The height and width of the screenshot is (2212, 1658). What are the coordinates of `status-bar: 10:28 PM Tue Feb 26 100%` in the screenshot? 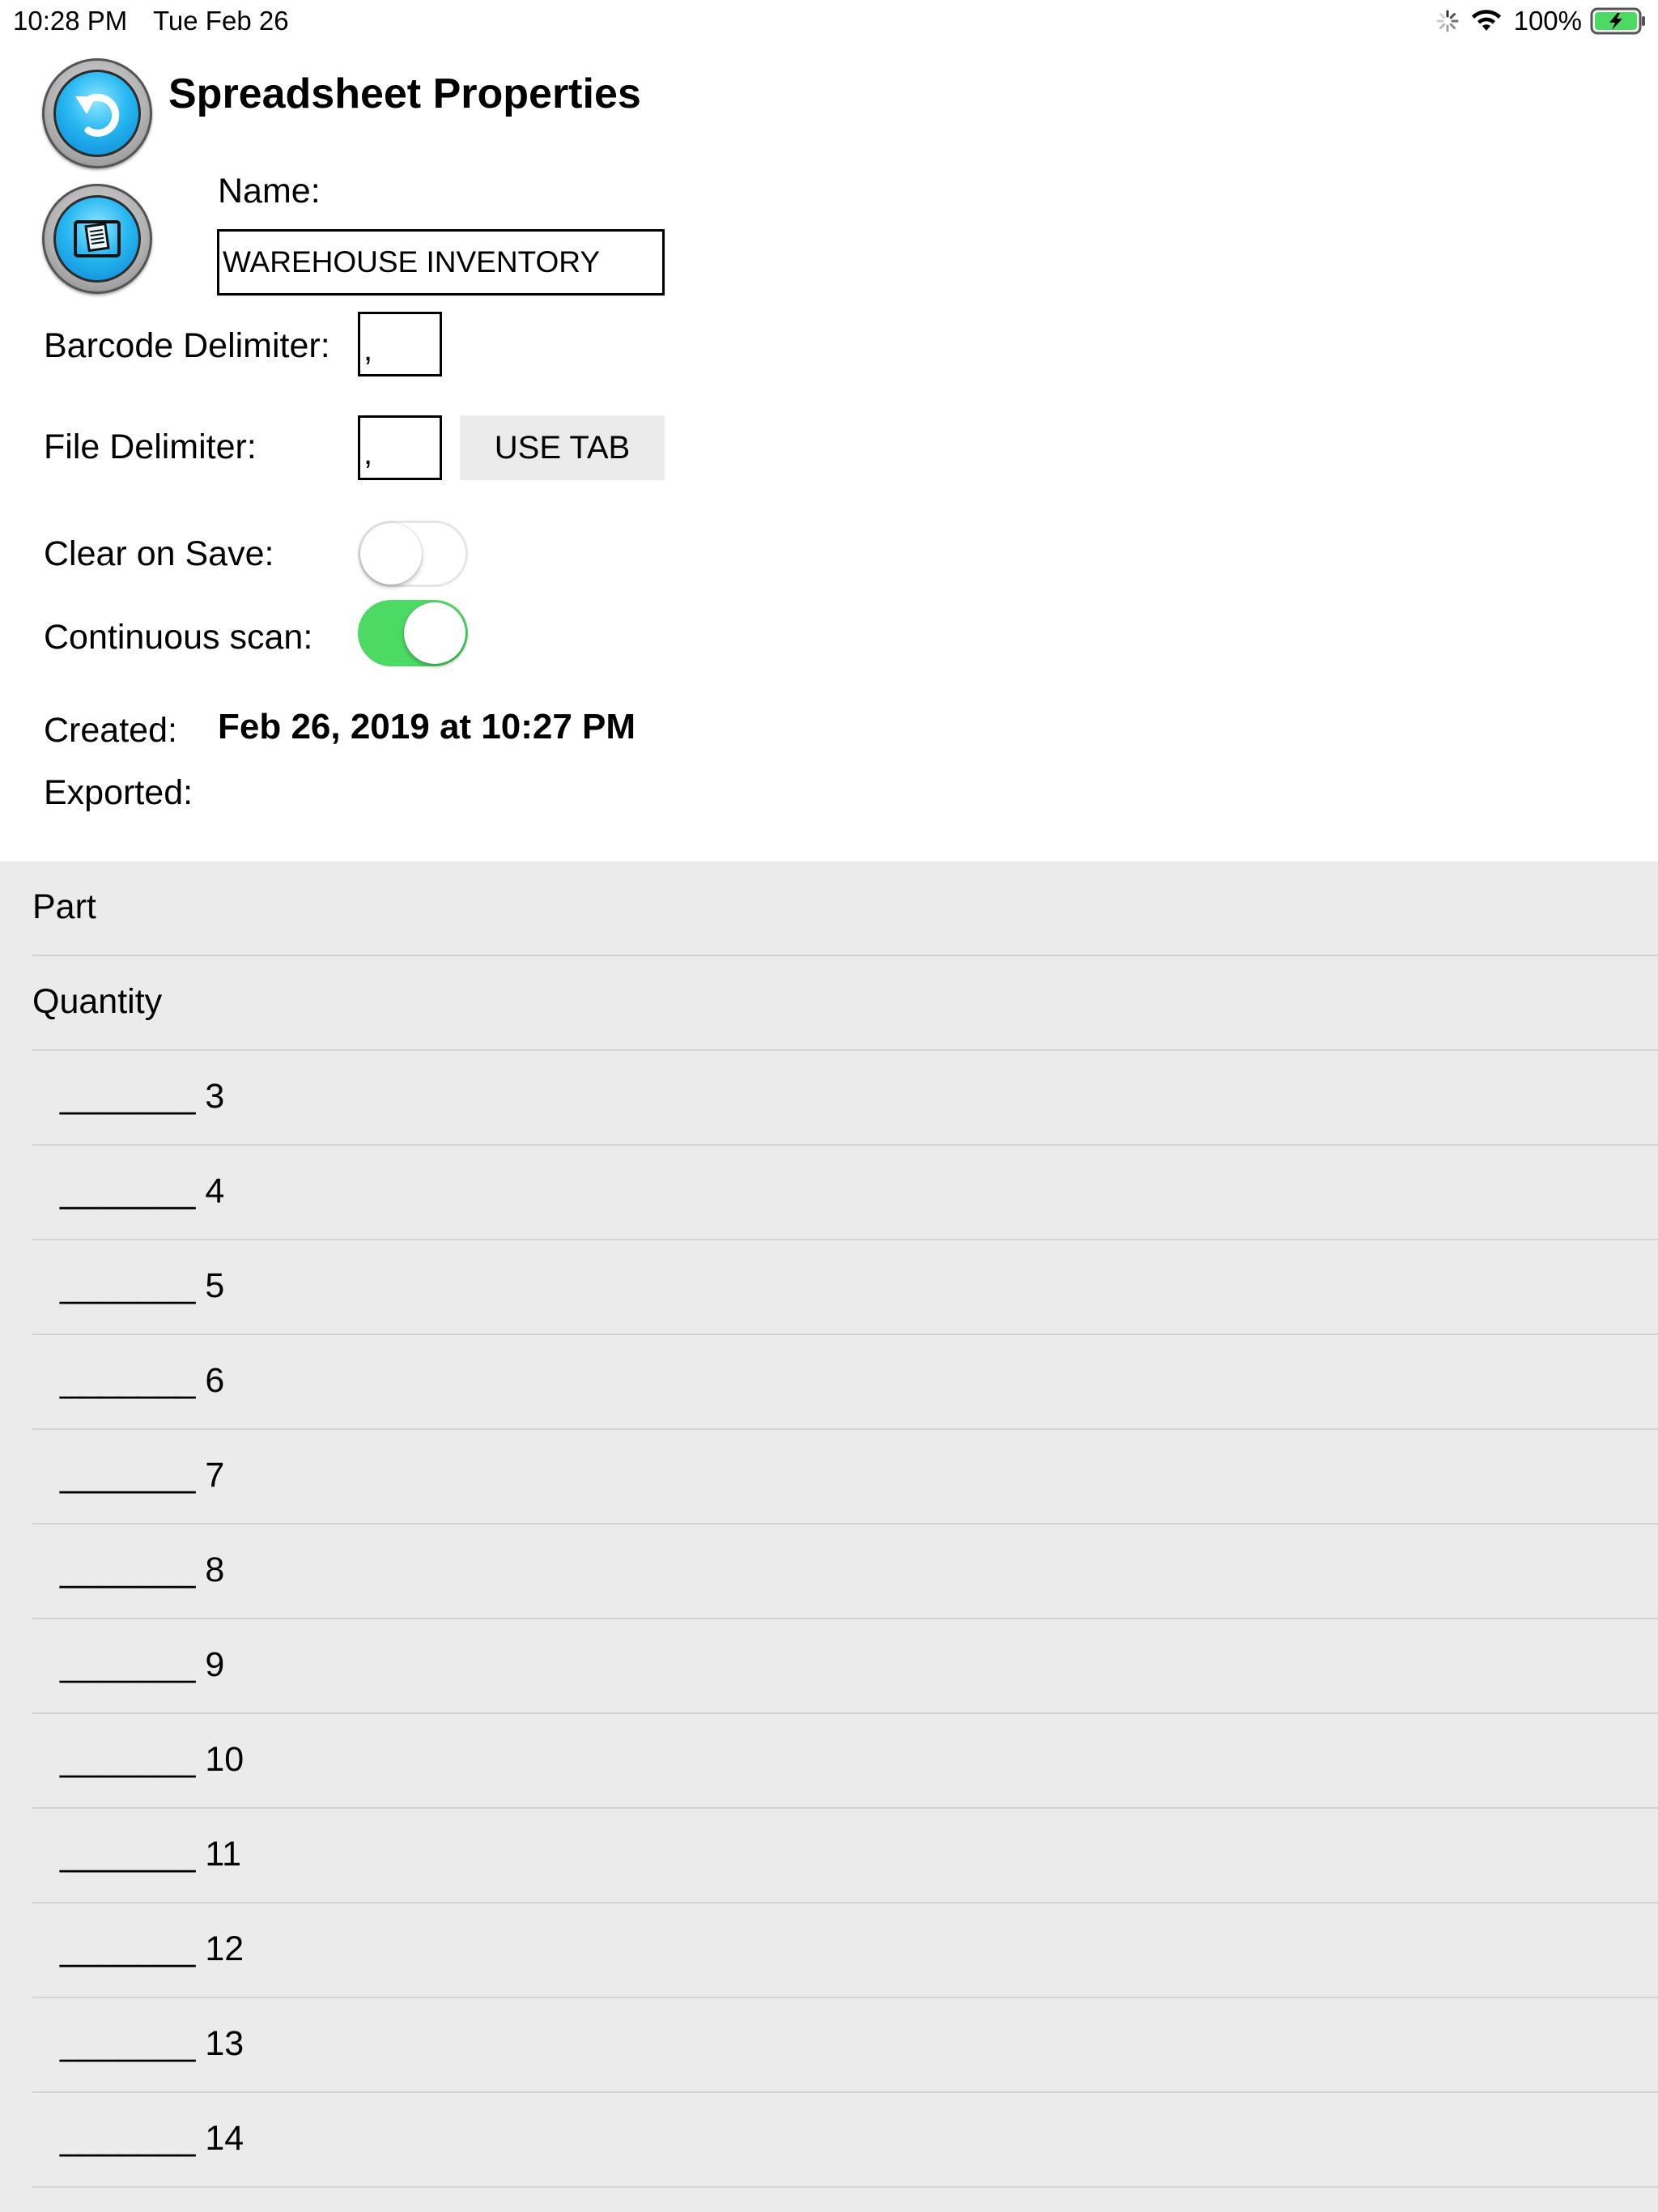 It's located at (829, 21).